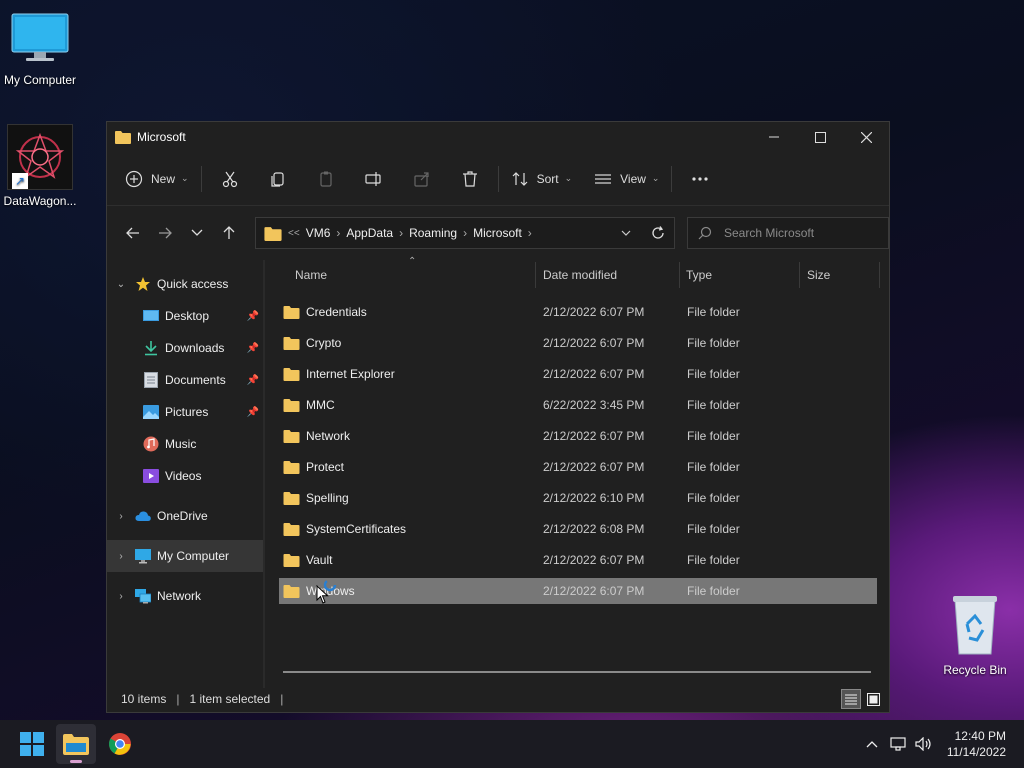 The width and height of the screenshot is (1024, 768). Describe the element at coordinates (975, 635) in the screenshot. I see `desktop-icon-recycle-bin: Recycle Bin` at that location.